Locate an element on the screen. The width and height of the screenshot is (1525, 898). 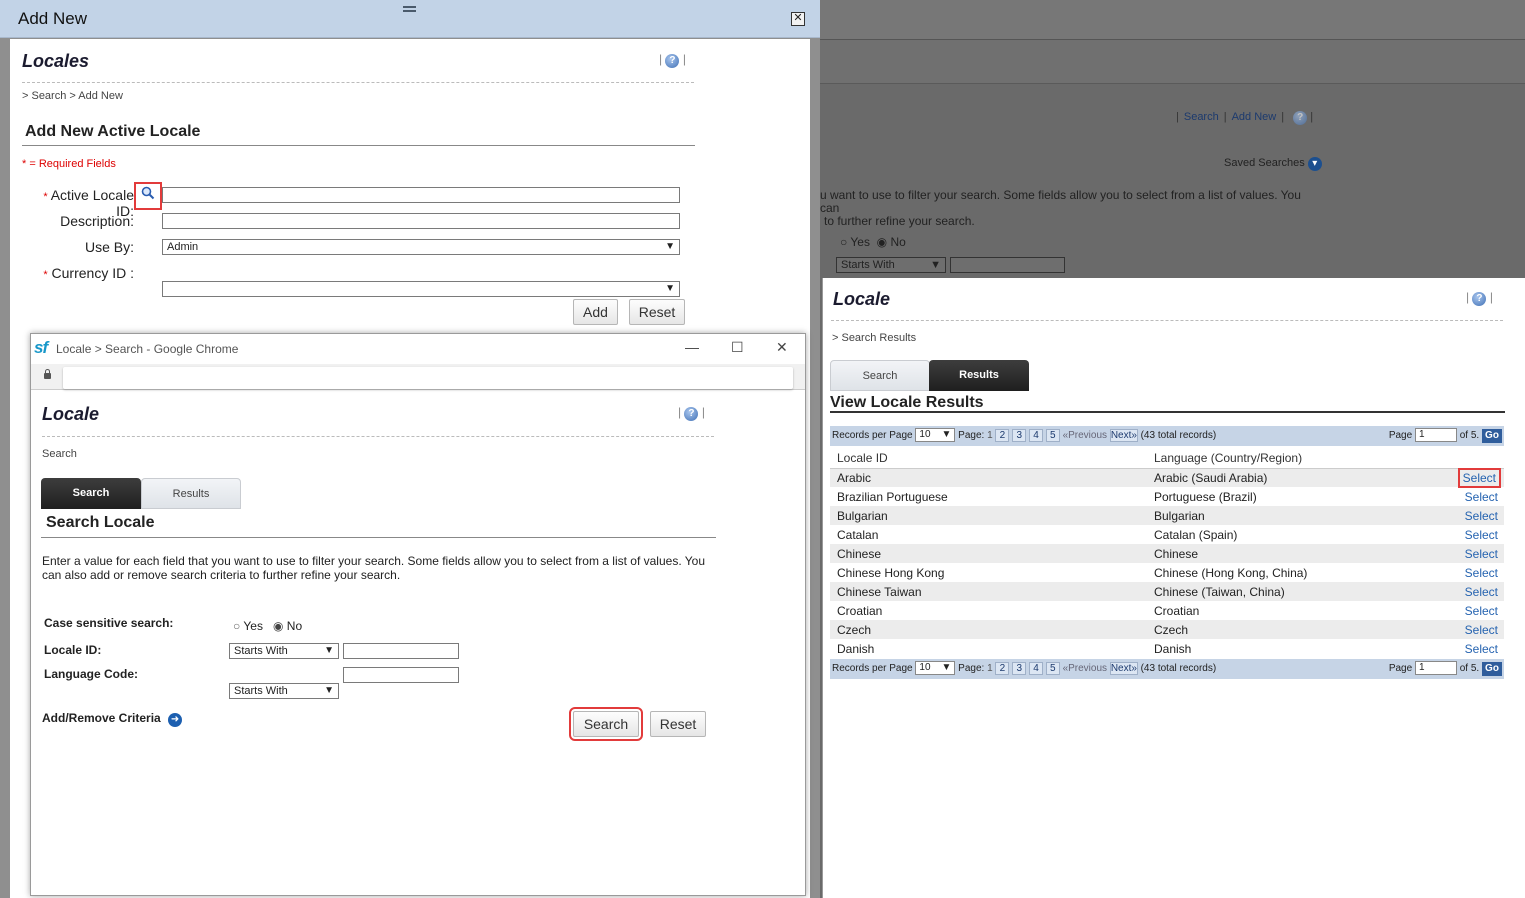
case-sensitive-label: Case sensitive search: is located at coordinates (109, 623).